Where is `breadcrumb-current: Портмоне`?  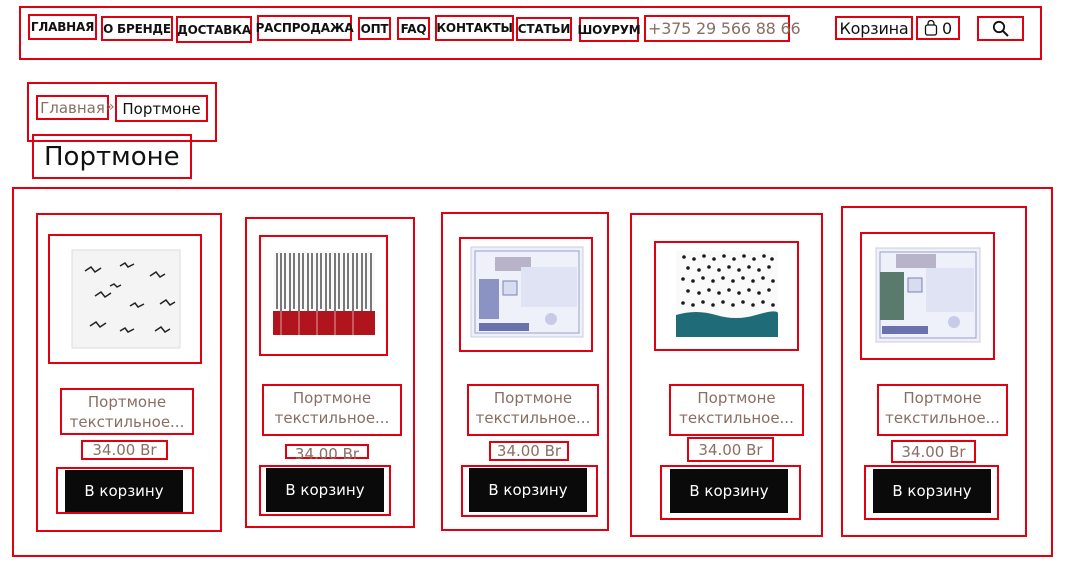
breadcrumb-current: Портмоне is located at coordinates (161, 108).